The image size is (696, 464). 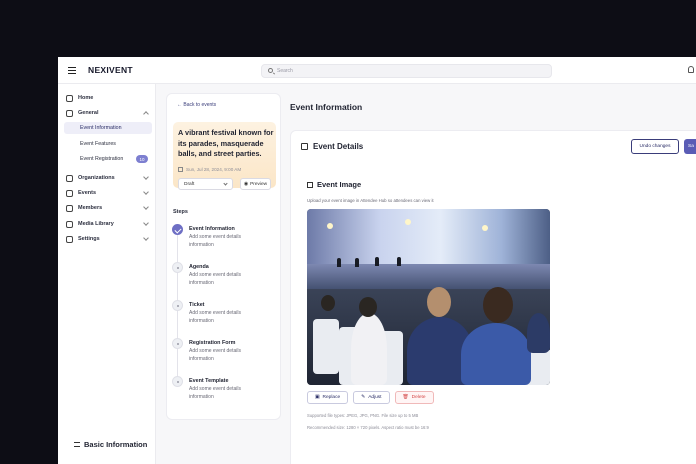 I want to click on image-actions: ▣ Replace ✎ Adjust 🗑 Delete, so click(x=370, y=397).